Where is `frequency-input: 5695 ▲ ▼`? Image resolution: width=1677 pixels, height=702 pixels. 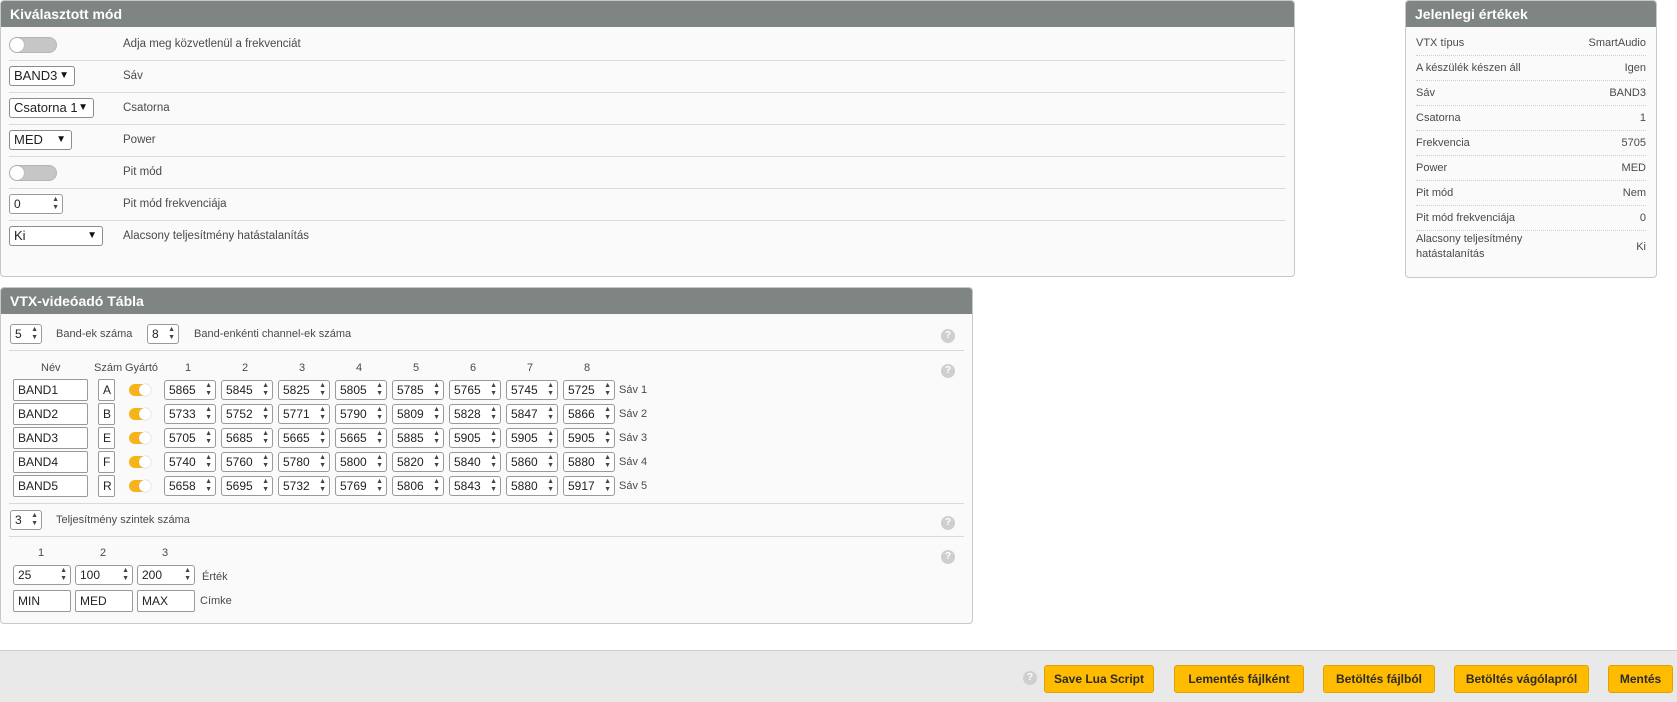
frequency-input: 5695 ▲ ▼ is located at coordinates (247, 486).